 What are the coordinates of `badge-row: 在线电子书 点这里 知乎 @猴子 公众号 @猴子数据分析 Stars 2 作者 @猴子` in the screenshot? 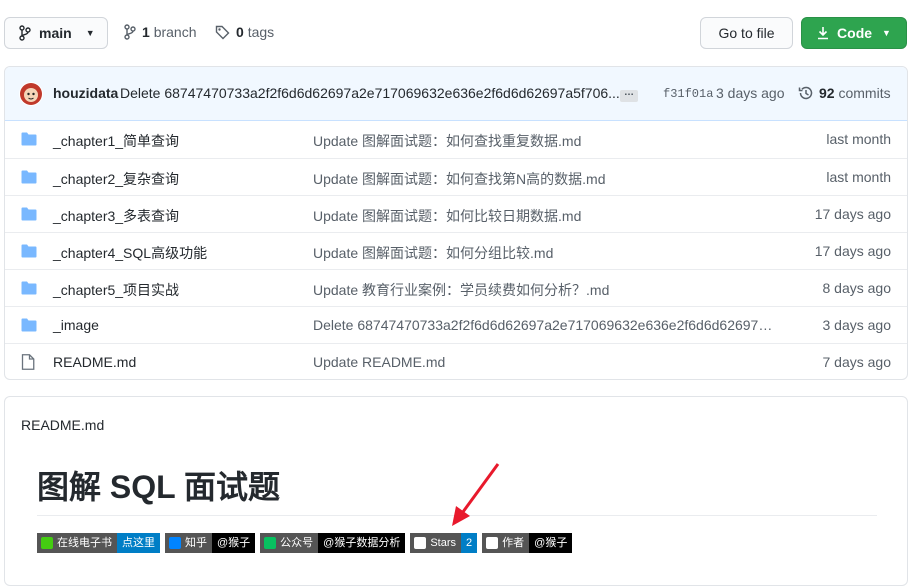 It's located at (305, 543).